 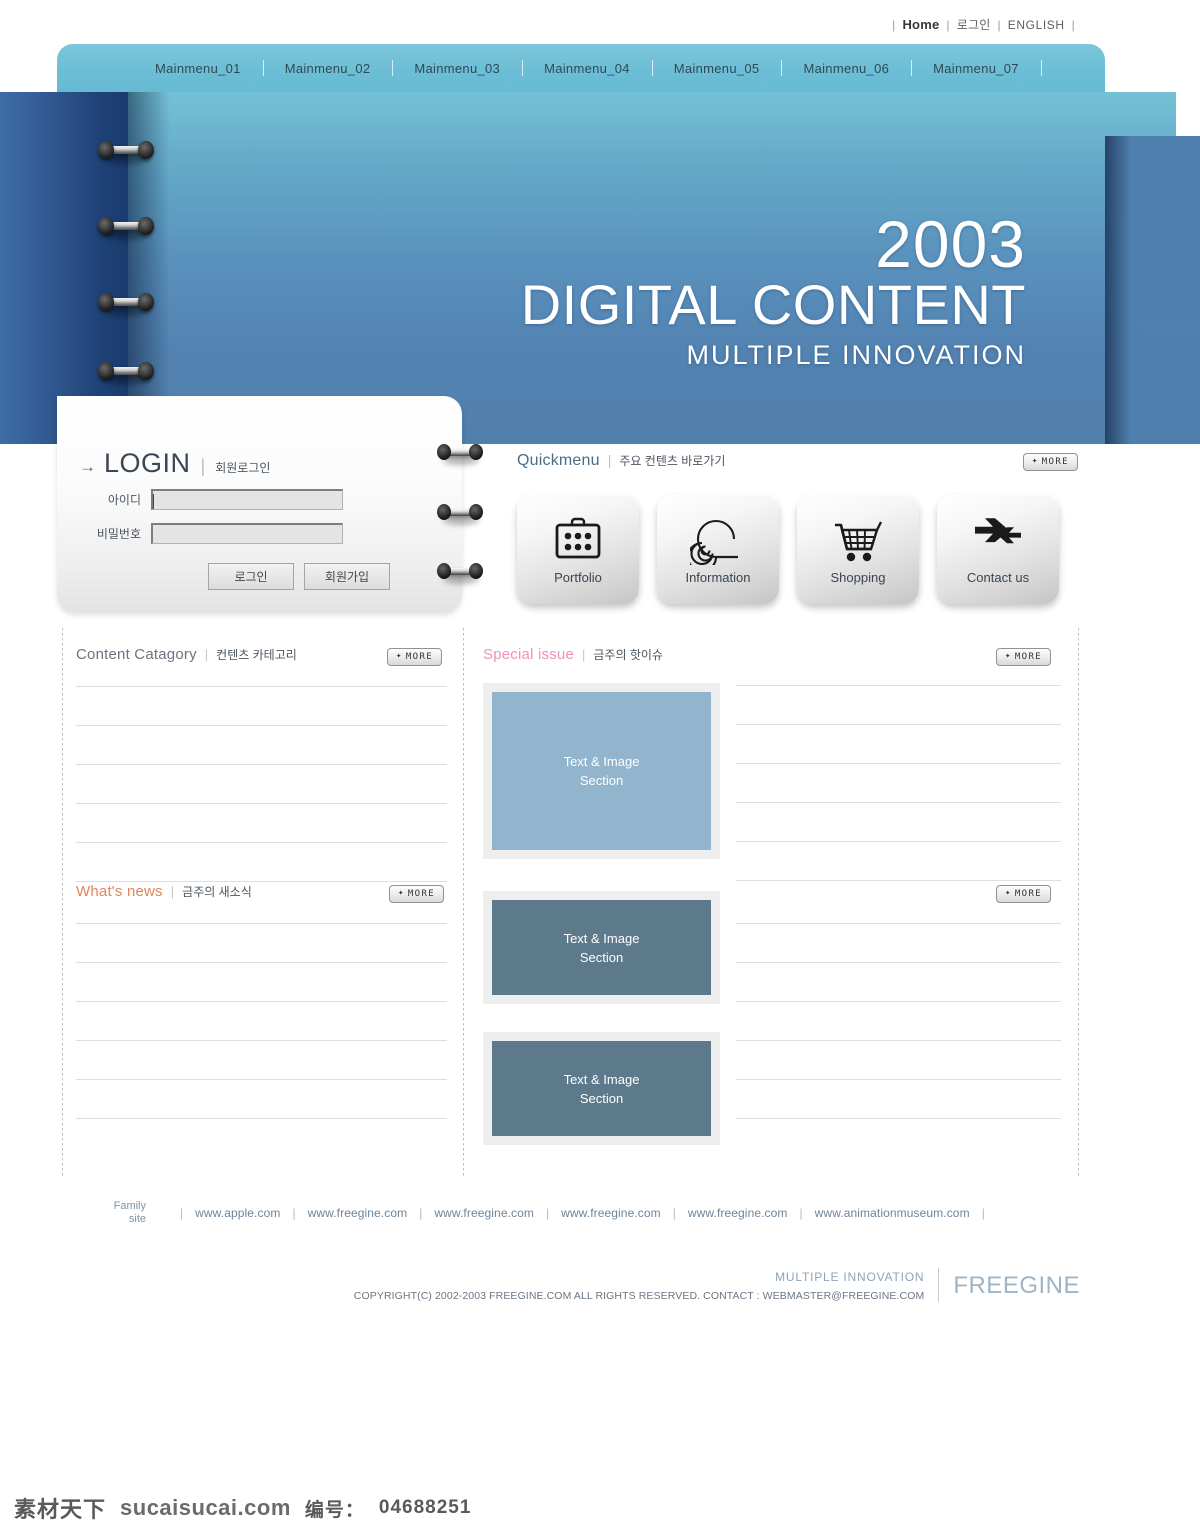 I want to click on footer-slogan: MULTIPLE INNOVATION, so click(x=850, y=1277).